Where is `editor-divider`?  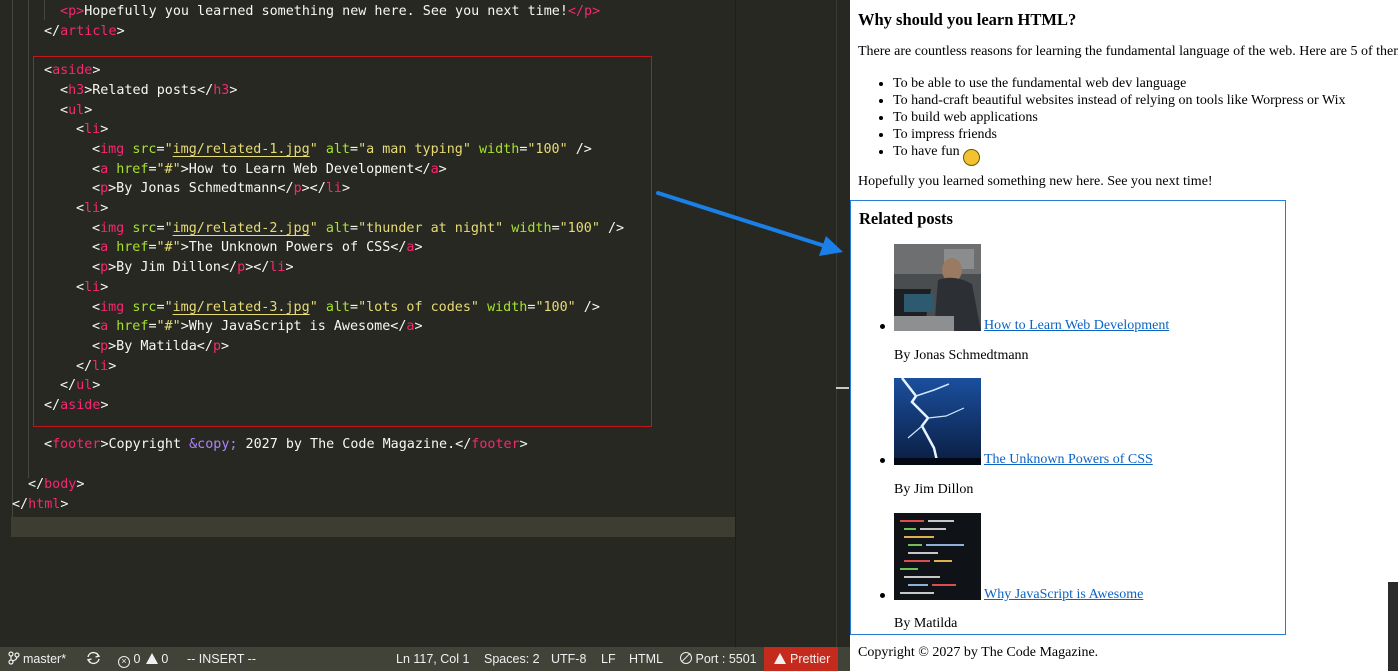
editor-divider is located at coordinates (735, 323).